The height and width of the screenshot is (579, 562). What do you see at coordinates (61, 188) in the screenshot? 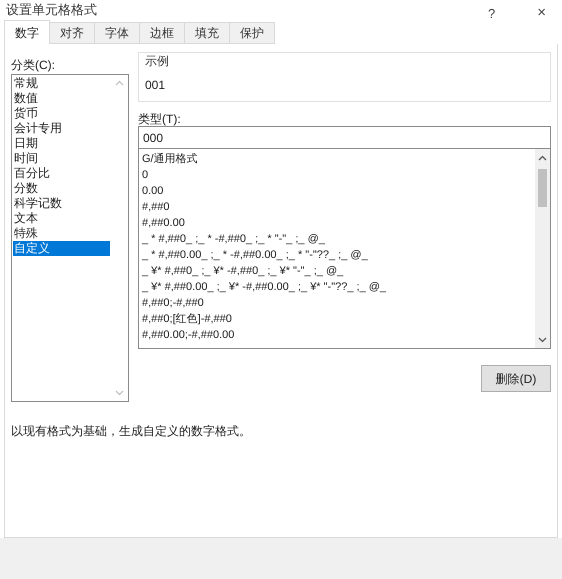
I see `category-item: 分数` at bounding box center [61, 188].